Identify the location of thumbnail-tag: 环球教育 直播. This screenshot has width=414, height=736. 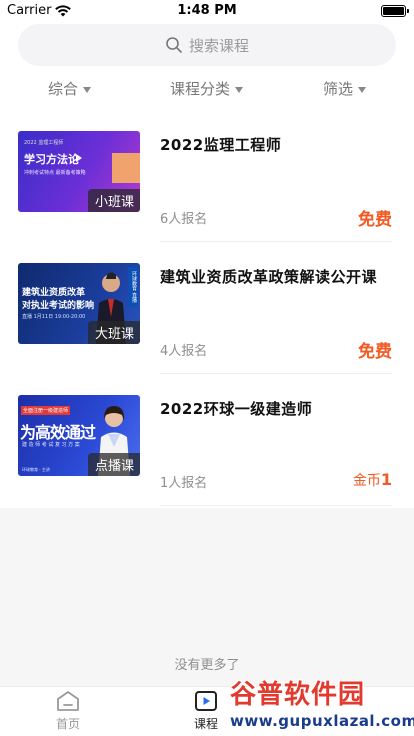
(133, 287).